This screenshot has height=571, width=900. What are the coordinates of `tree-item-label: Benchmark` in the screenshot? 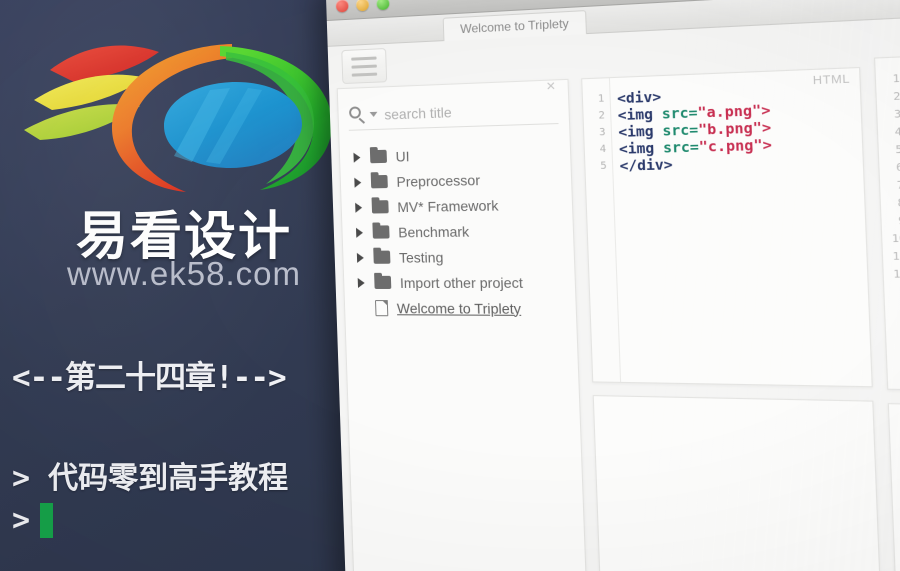 It's located at (433, 231).